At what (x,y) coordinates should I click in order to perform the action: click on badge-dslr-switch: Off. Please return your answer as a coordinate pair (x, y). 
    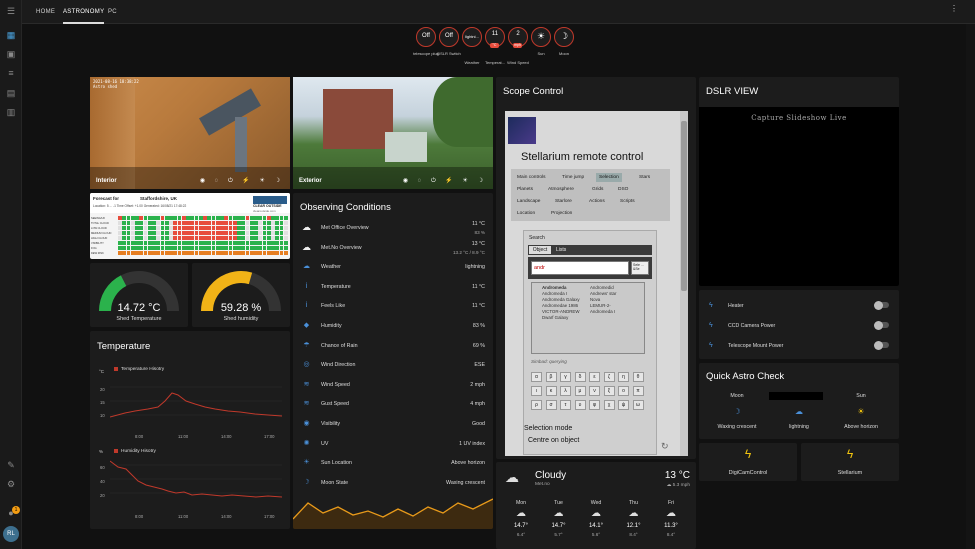
    Looking at the image, I should click on (449, 37).